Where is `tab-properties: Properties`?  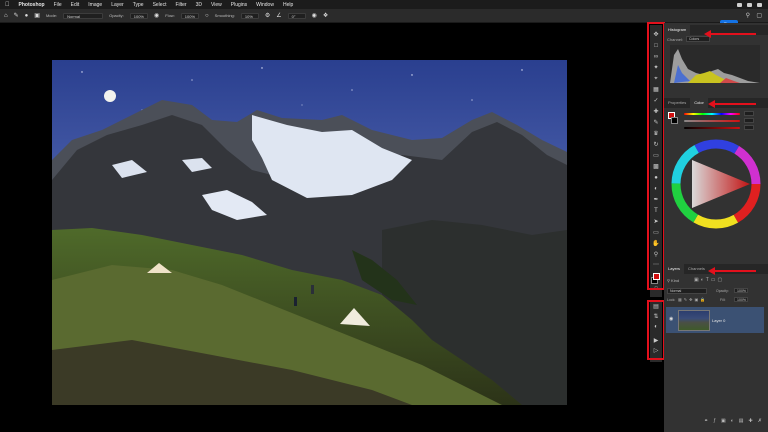
tab-properties: Properties is located at coordinates (677, 103).